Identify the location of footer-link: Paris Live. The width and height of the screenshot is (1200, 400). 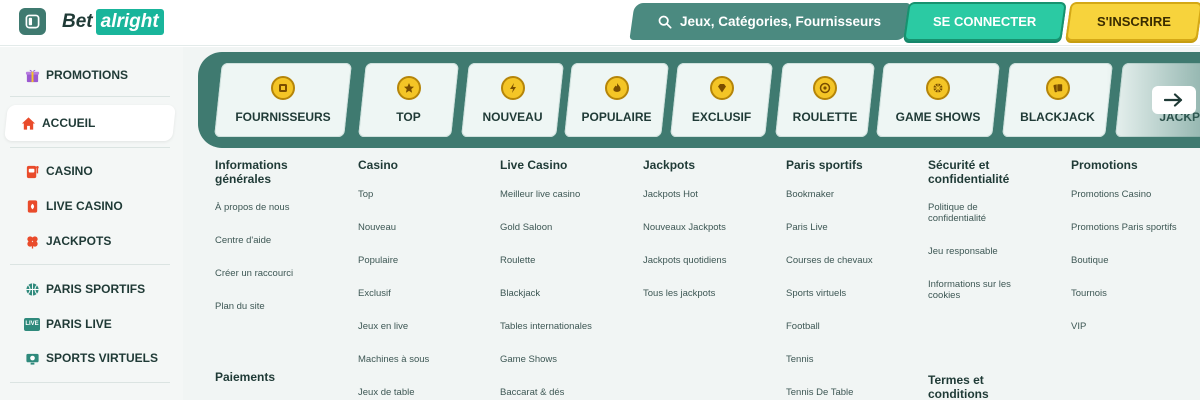
(848, 227).